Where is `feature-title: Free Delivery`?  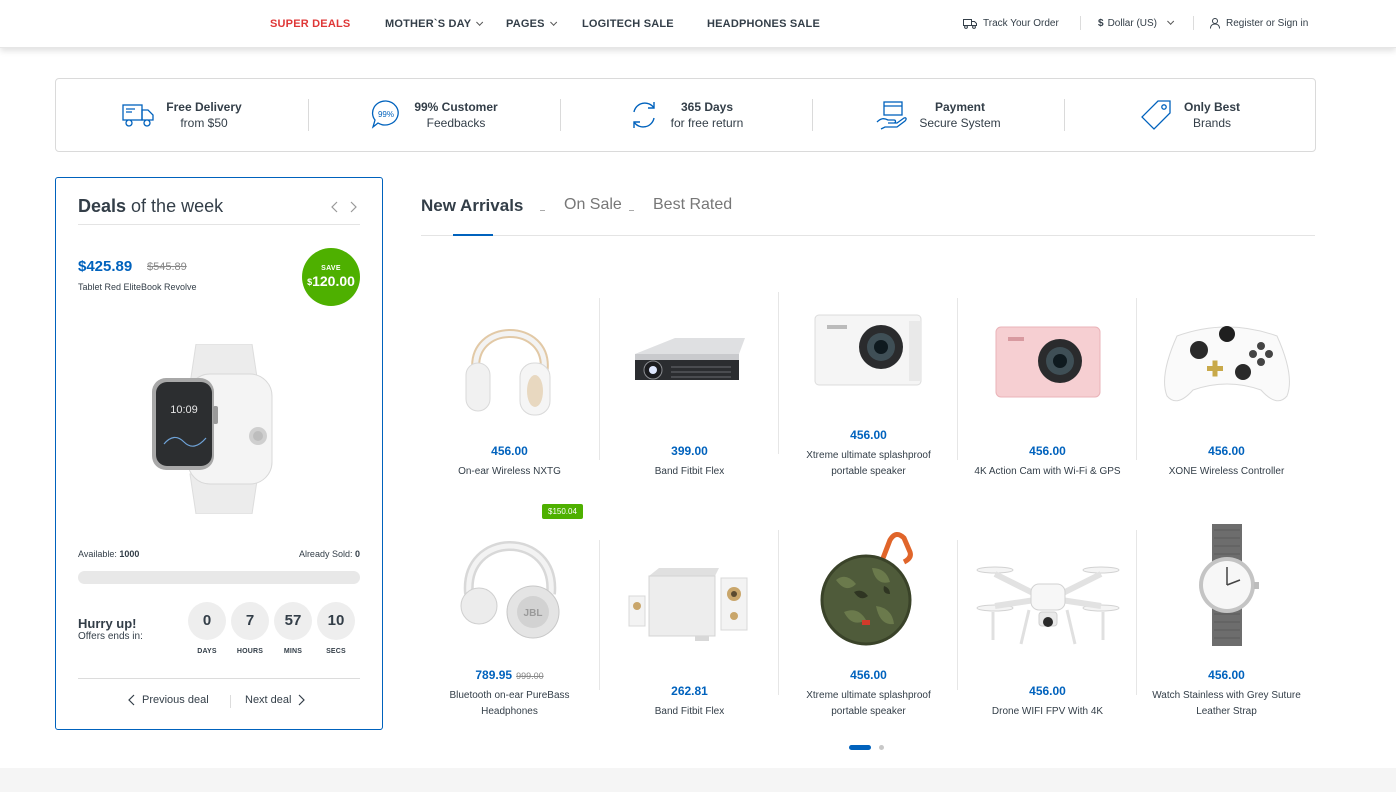
feature-title: Free Delivery is located at coordinates (204, 107).